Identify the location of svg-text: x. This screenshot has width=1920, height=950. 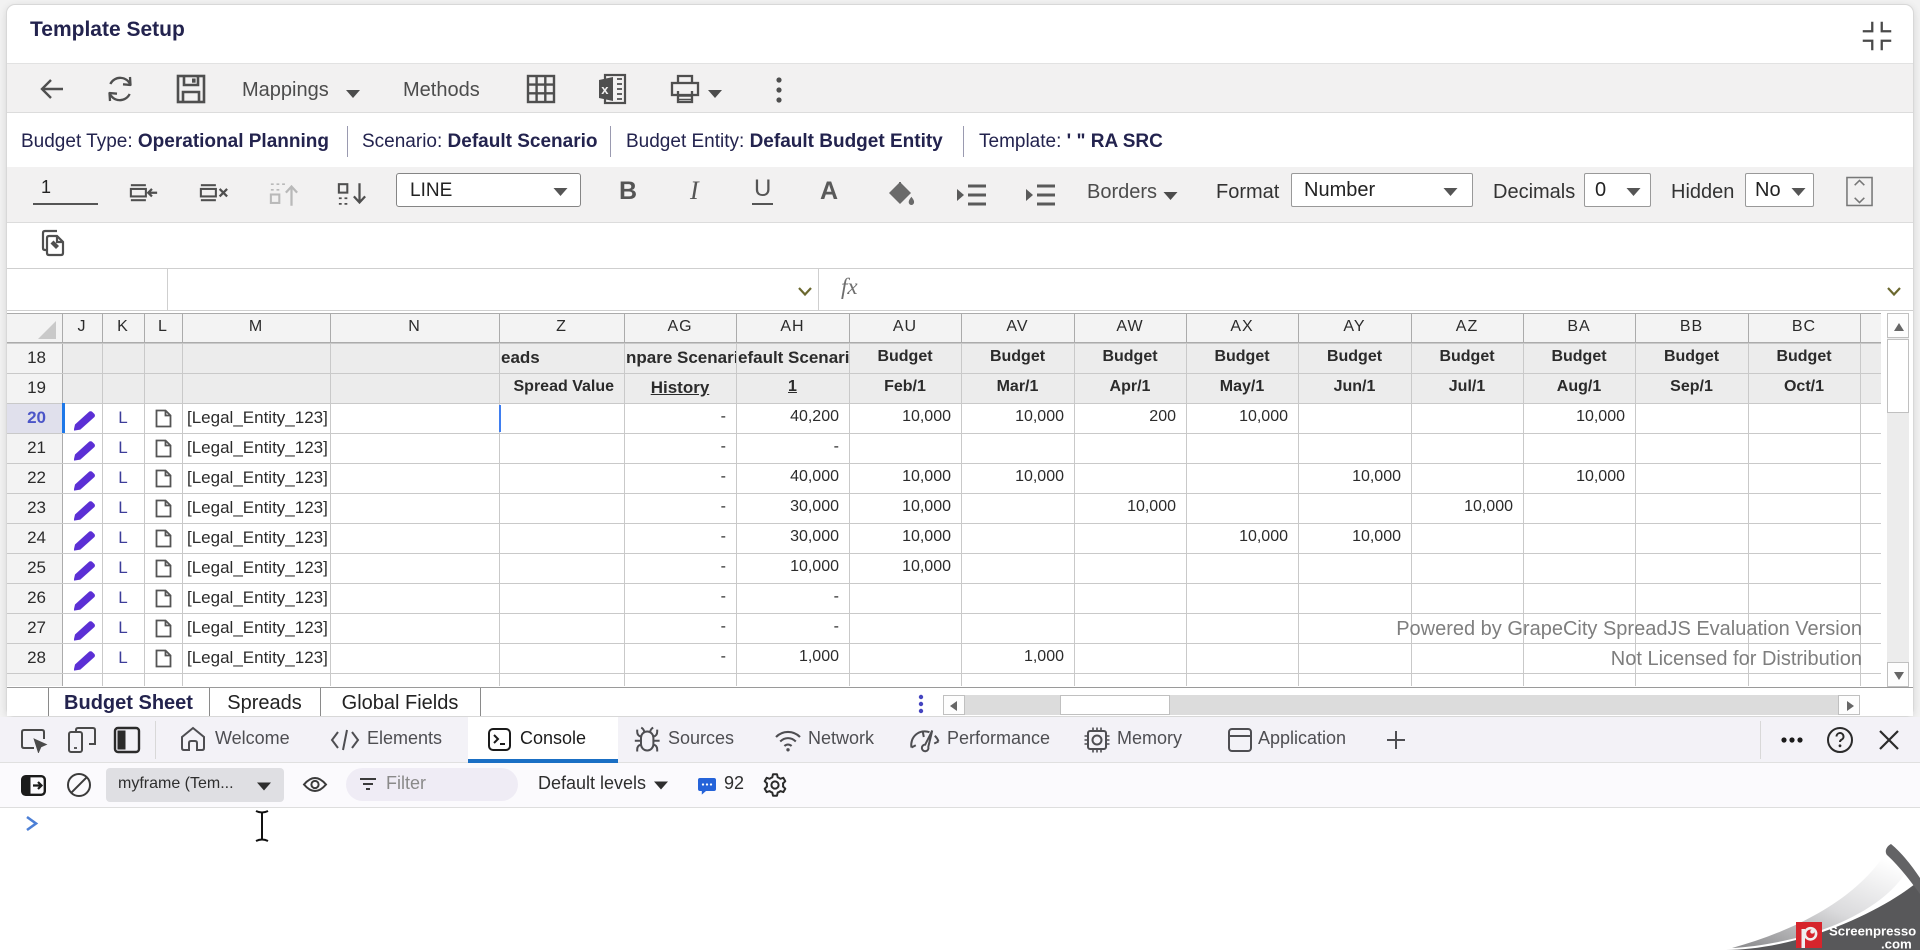
(605, 89).